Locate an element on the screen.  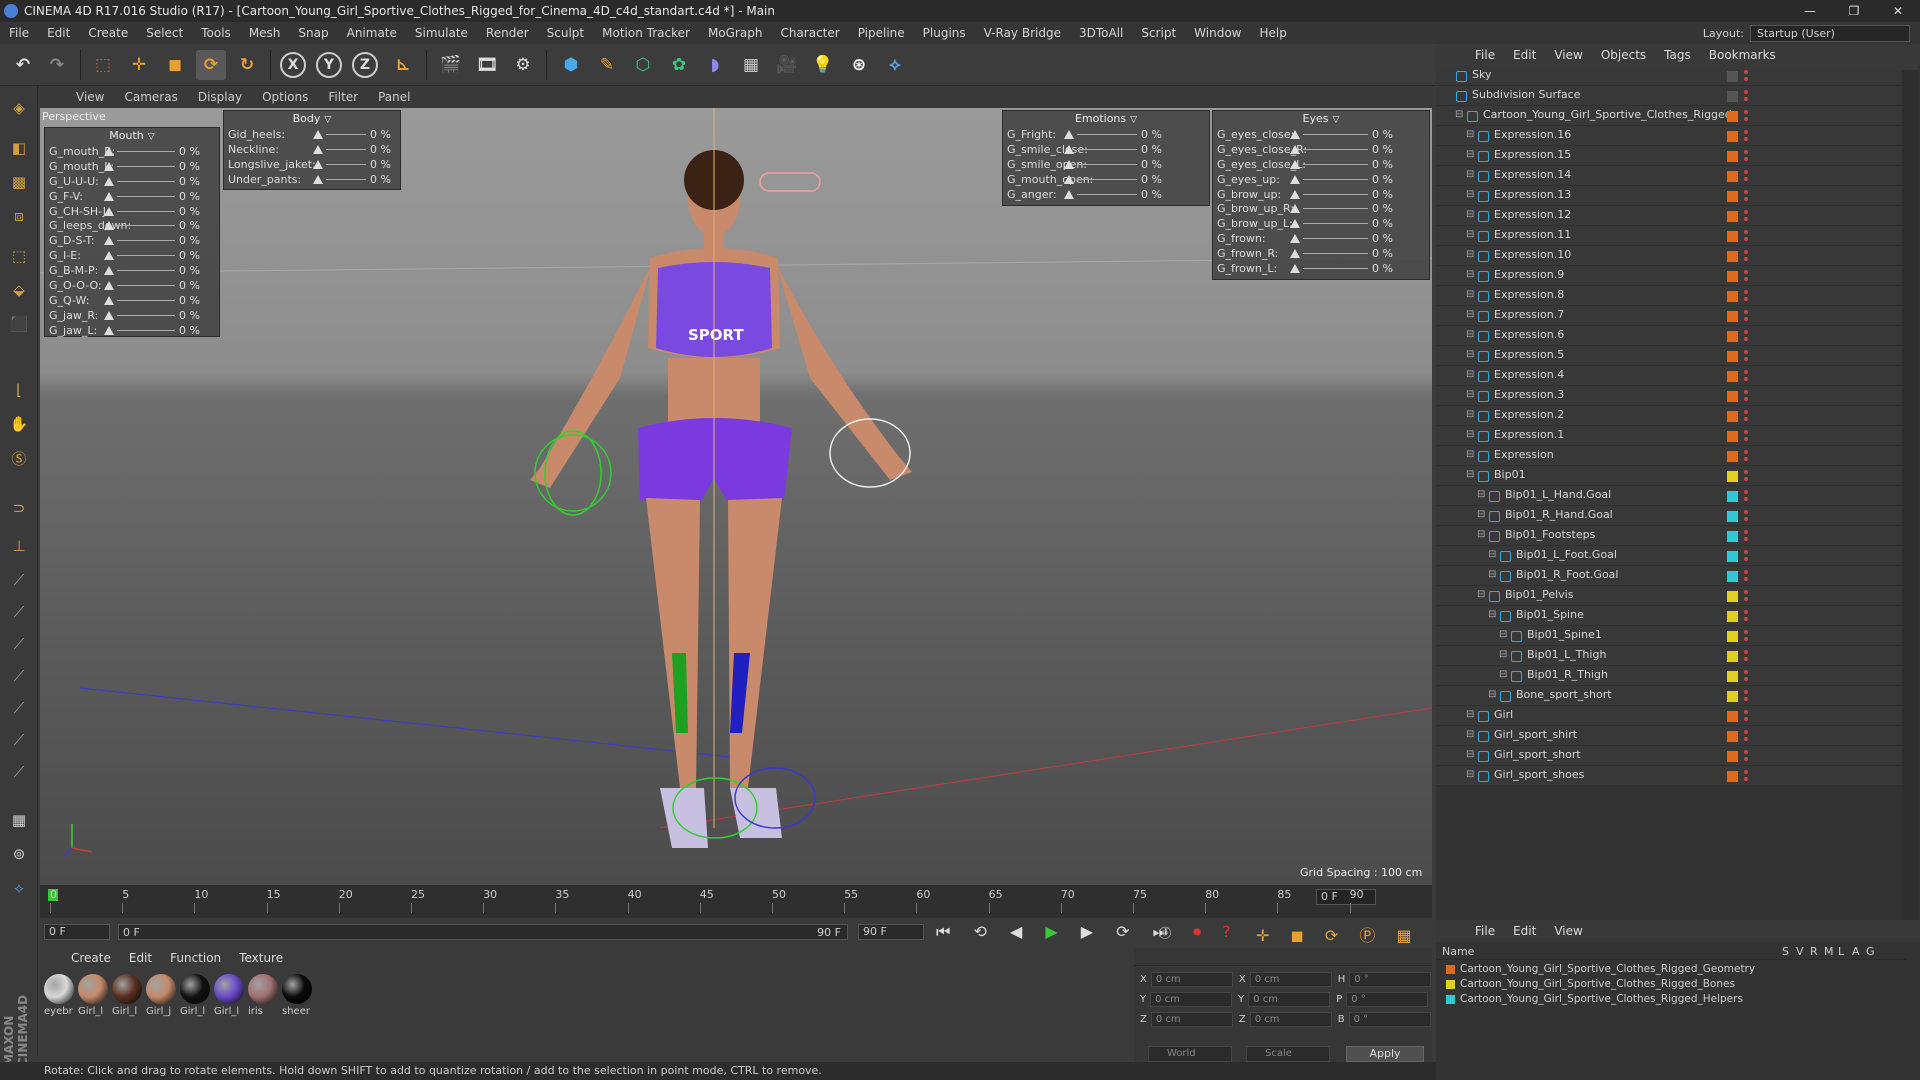
object-menu-view: View is located at coordinates (1568, 55).